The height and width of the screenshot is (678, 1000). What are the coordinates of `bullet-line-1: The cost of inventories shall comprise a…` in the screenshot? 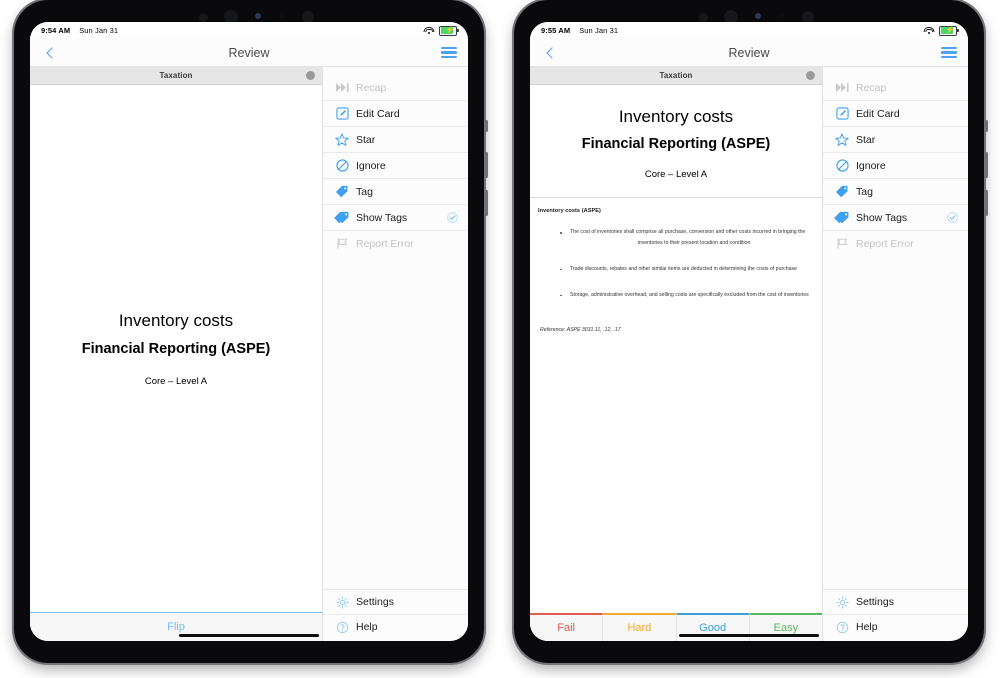 It's located at (688, 232).